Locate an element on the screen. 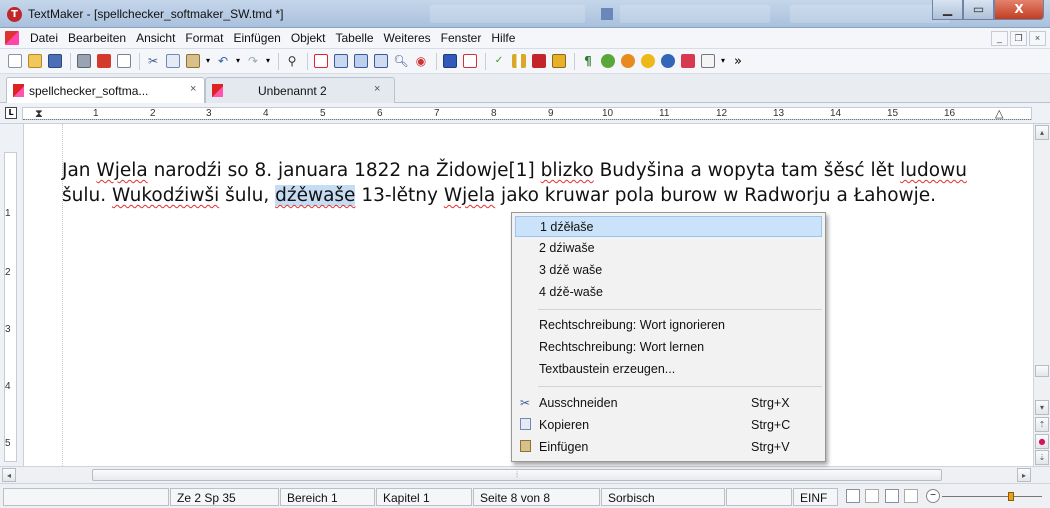 The image size is (1050, 508). vertical-ruler: 1 2 3 4 5 is located at coordinates (12, 295).